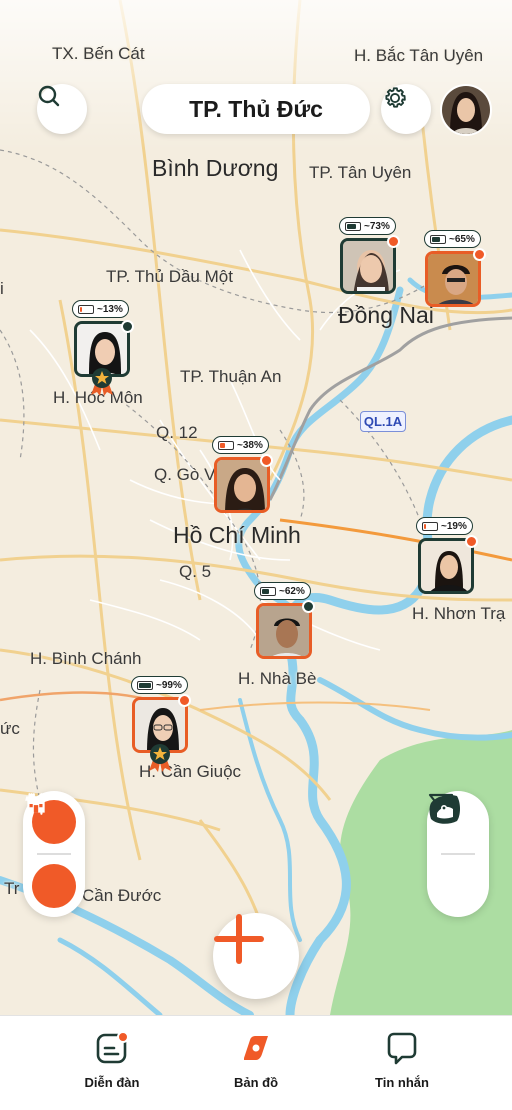 The image size is (512, 1110). What do you see at coordinates (239, 939) in the screenshot?
I see `plus-icon` at bounding box center [239, 939].